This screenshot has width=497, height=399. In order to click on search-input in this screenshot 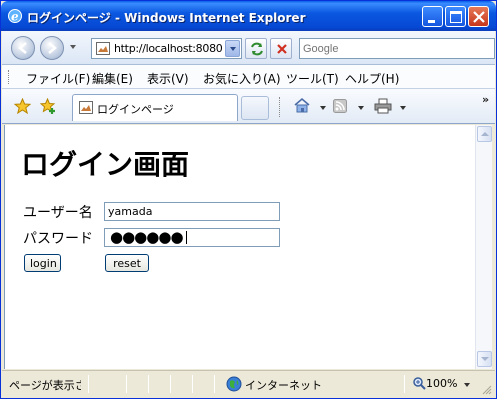, I will do `click(398, 48)`.